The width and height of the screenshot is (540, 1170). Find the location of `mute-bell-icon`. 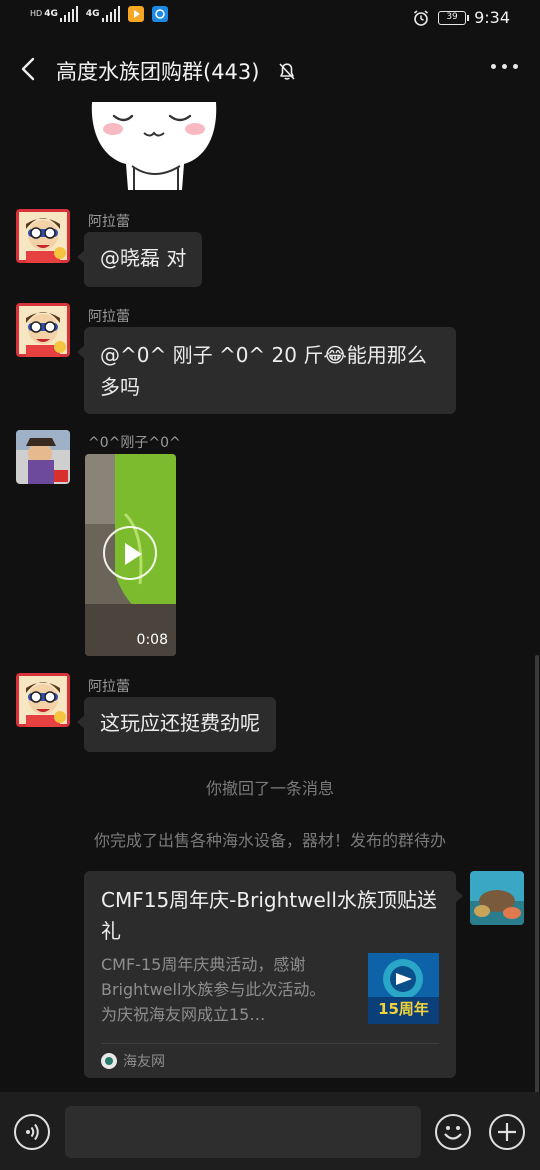

mute-bell-icon is located at coordinates (287, 71).